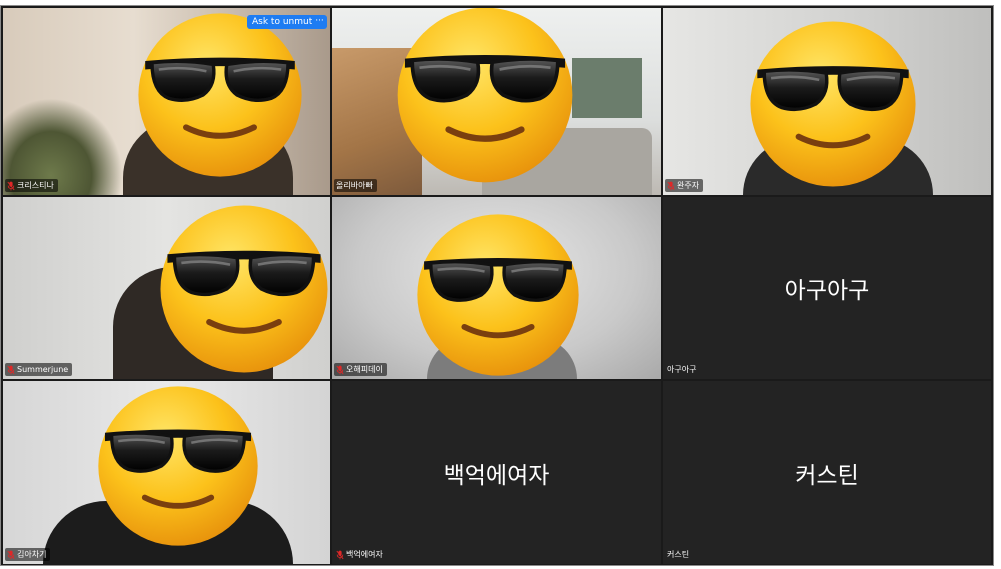 This screenshot has height=569, width=1001. Describe the element at coordinates (688, 185) in the screenshot. I see `participant-name: 완주자` at that location.